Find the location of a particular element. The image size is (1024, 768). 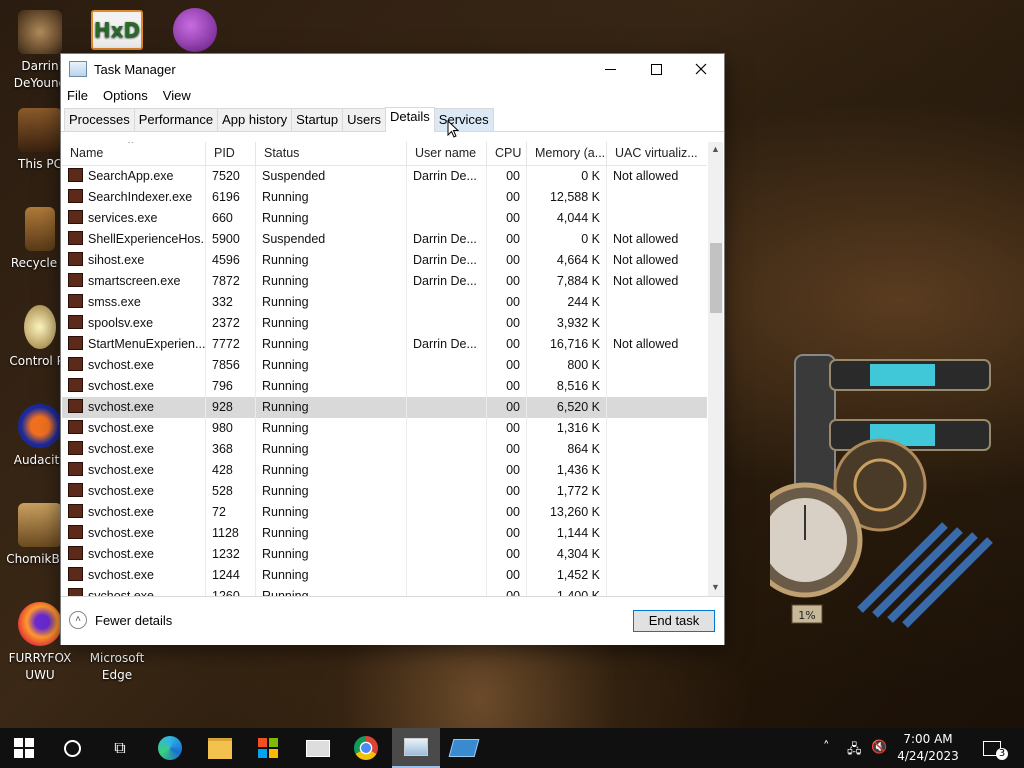

close-button is located at coordinates (701, 69).